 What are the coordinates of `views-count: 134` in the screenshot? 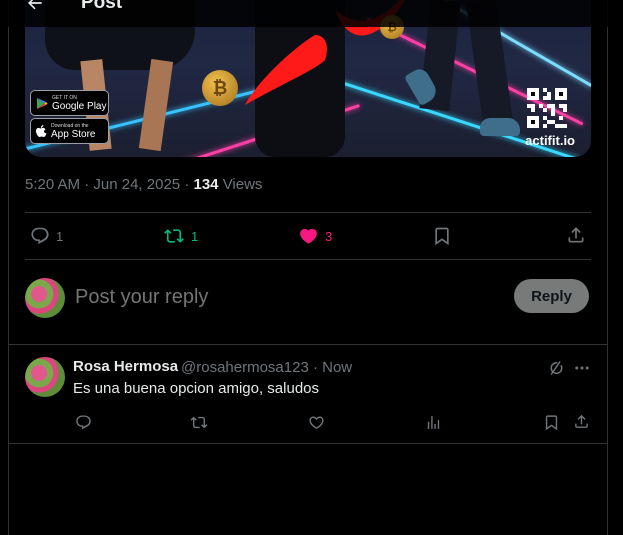 It's located at (206, 184).